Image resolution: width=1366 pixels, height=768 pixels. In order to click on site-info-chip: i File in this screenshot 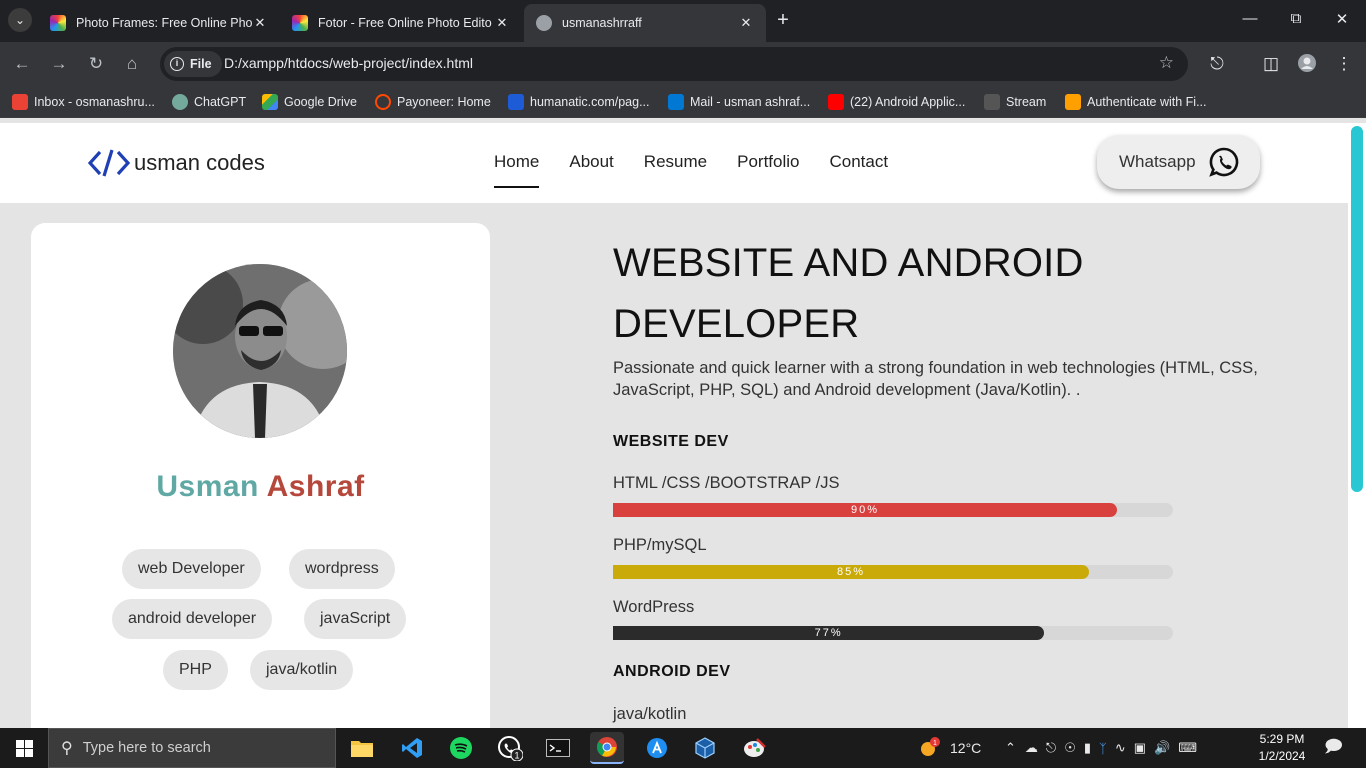, I will do `click(193, 64)`.